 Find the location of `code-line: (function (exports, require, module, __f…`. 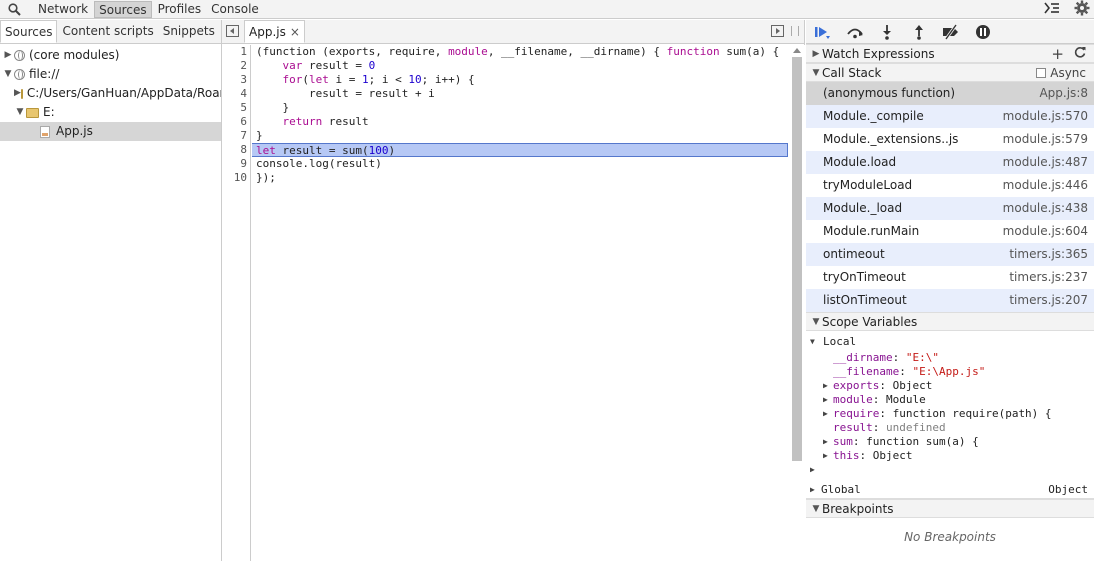

code-line: (function (exports, require, module, __f… is located at coordinates (520, 52).